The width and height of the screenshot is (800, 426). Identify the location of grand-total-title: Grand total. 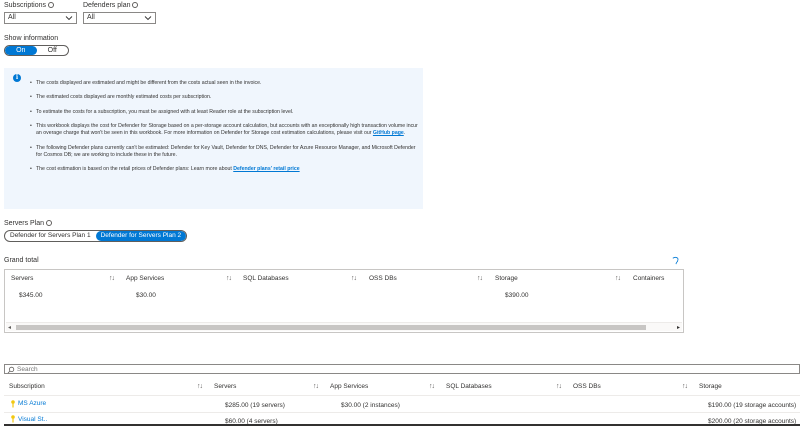
(21, 260).